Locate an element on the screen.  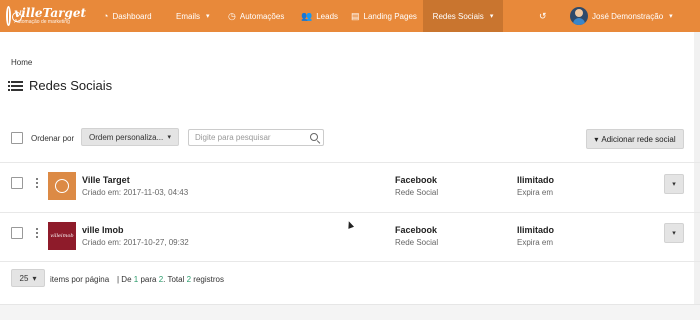
nav-automacoes-label: Automações is located at coordinates (262, 16).